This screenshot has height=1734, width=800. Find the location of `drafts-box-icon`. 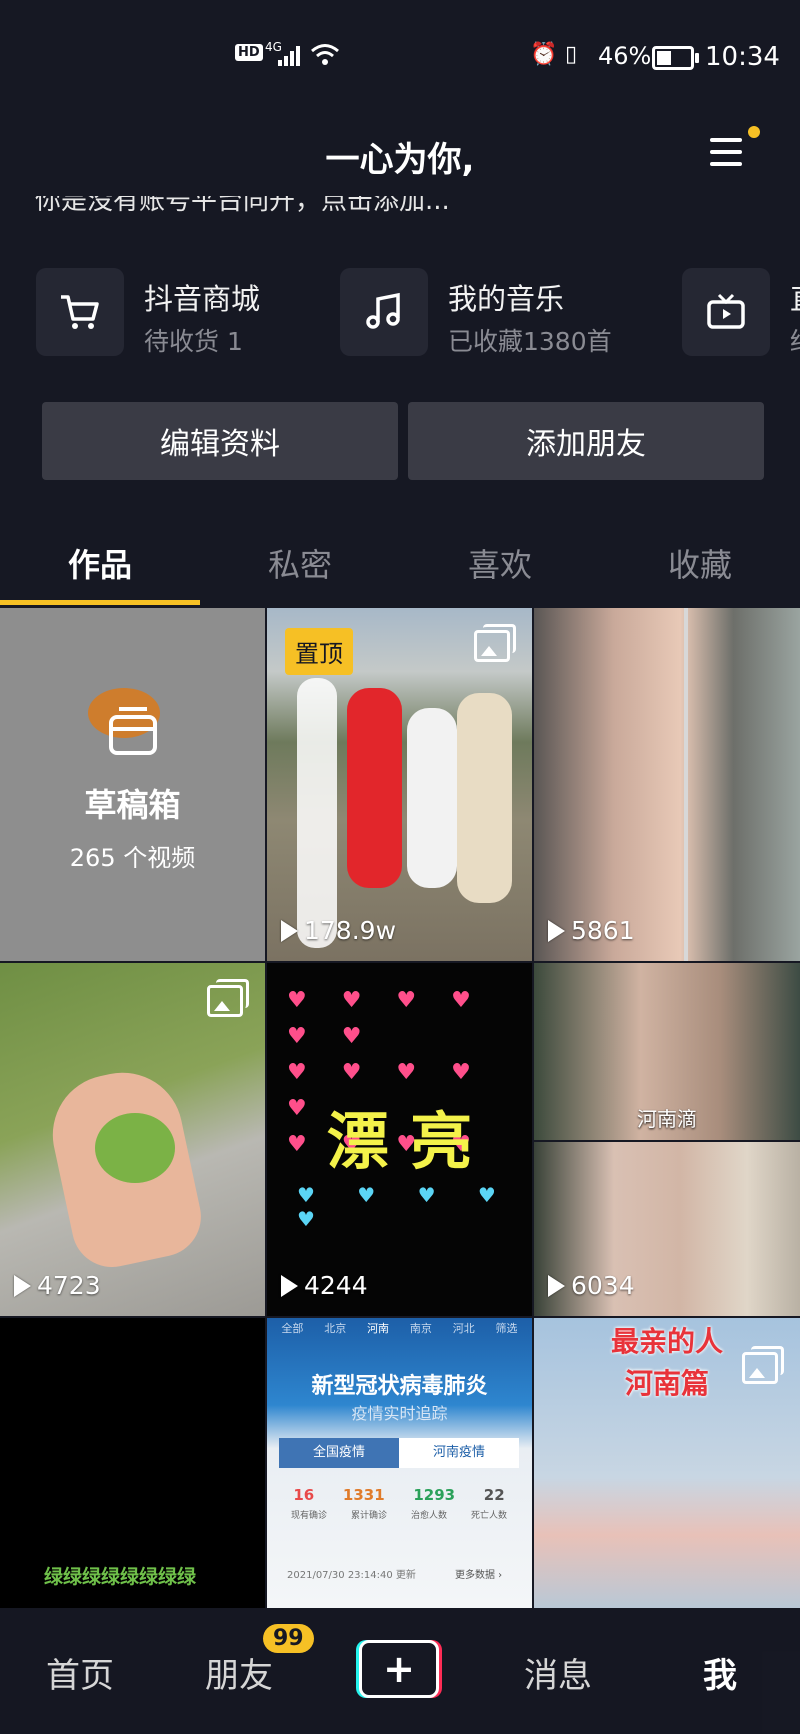

drafts-box-icon is located at coordinates (133, 731).